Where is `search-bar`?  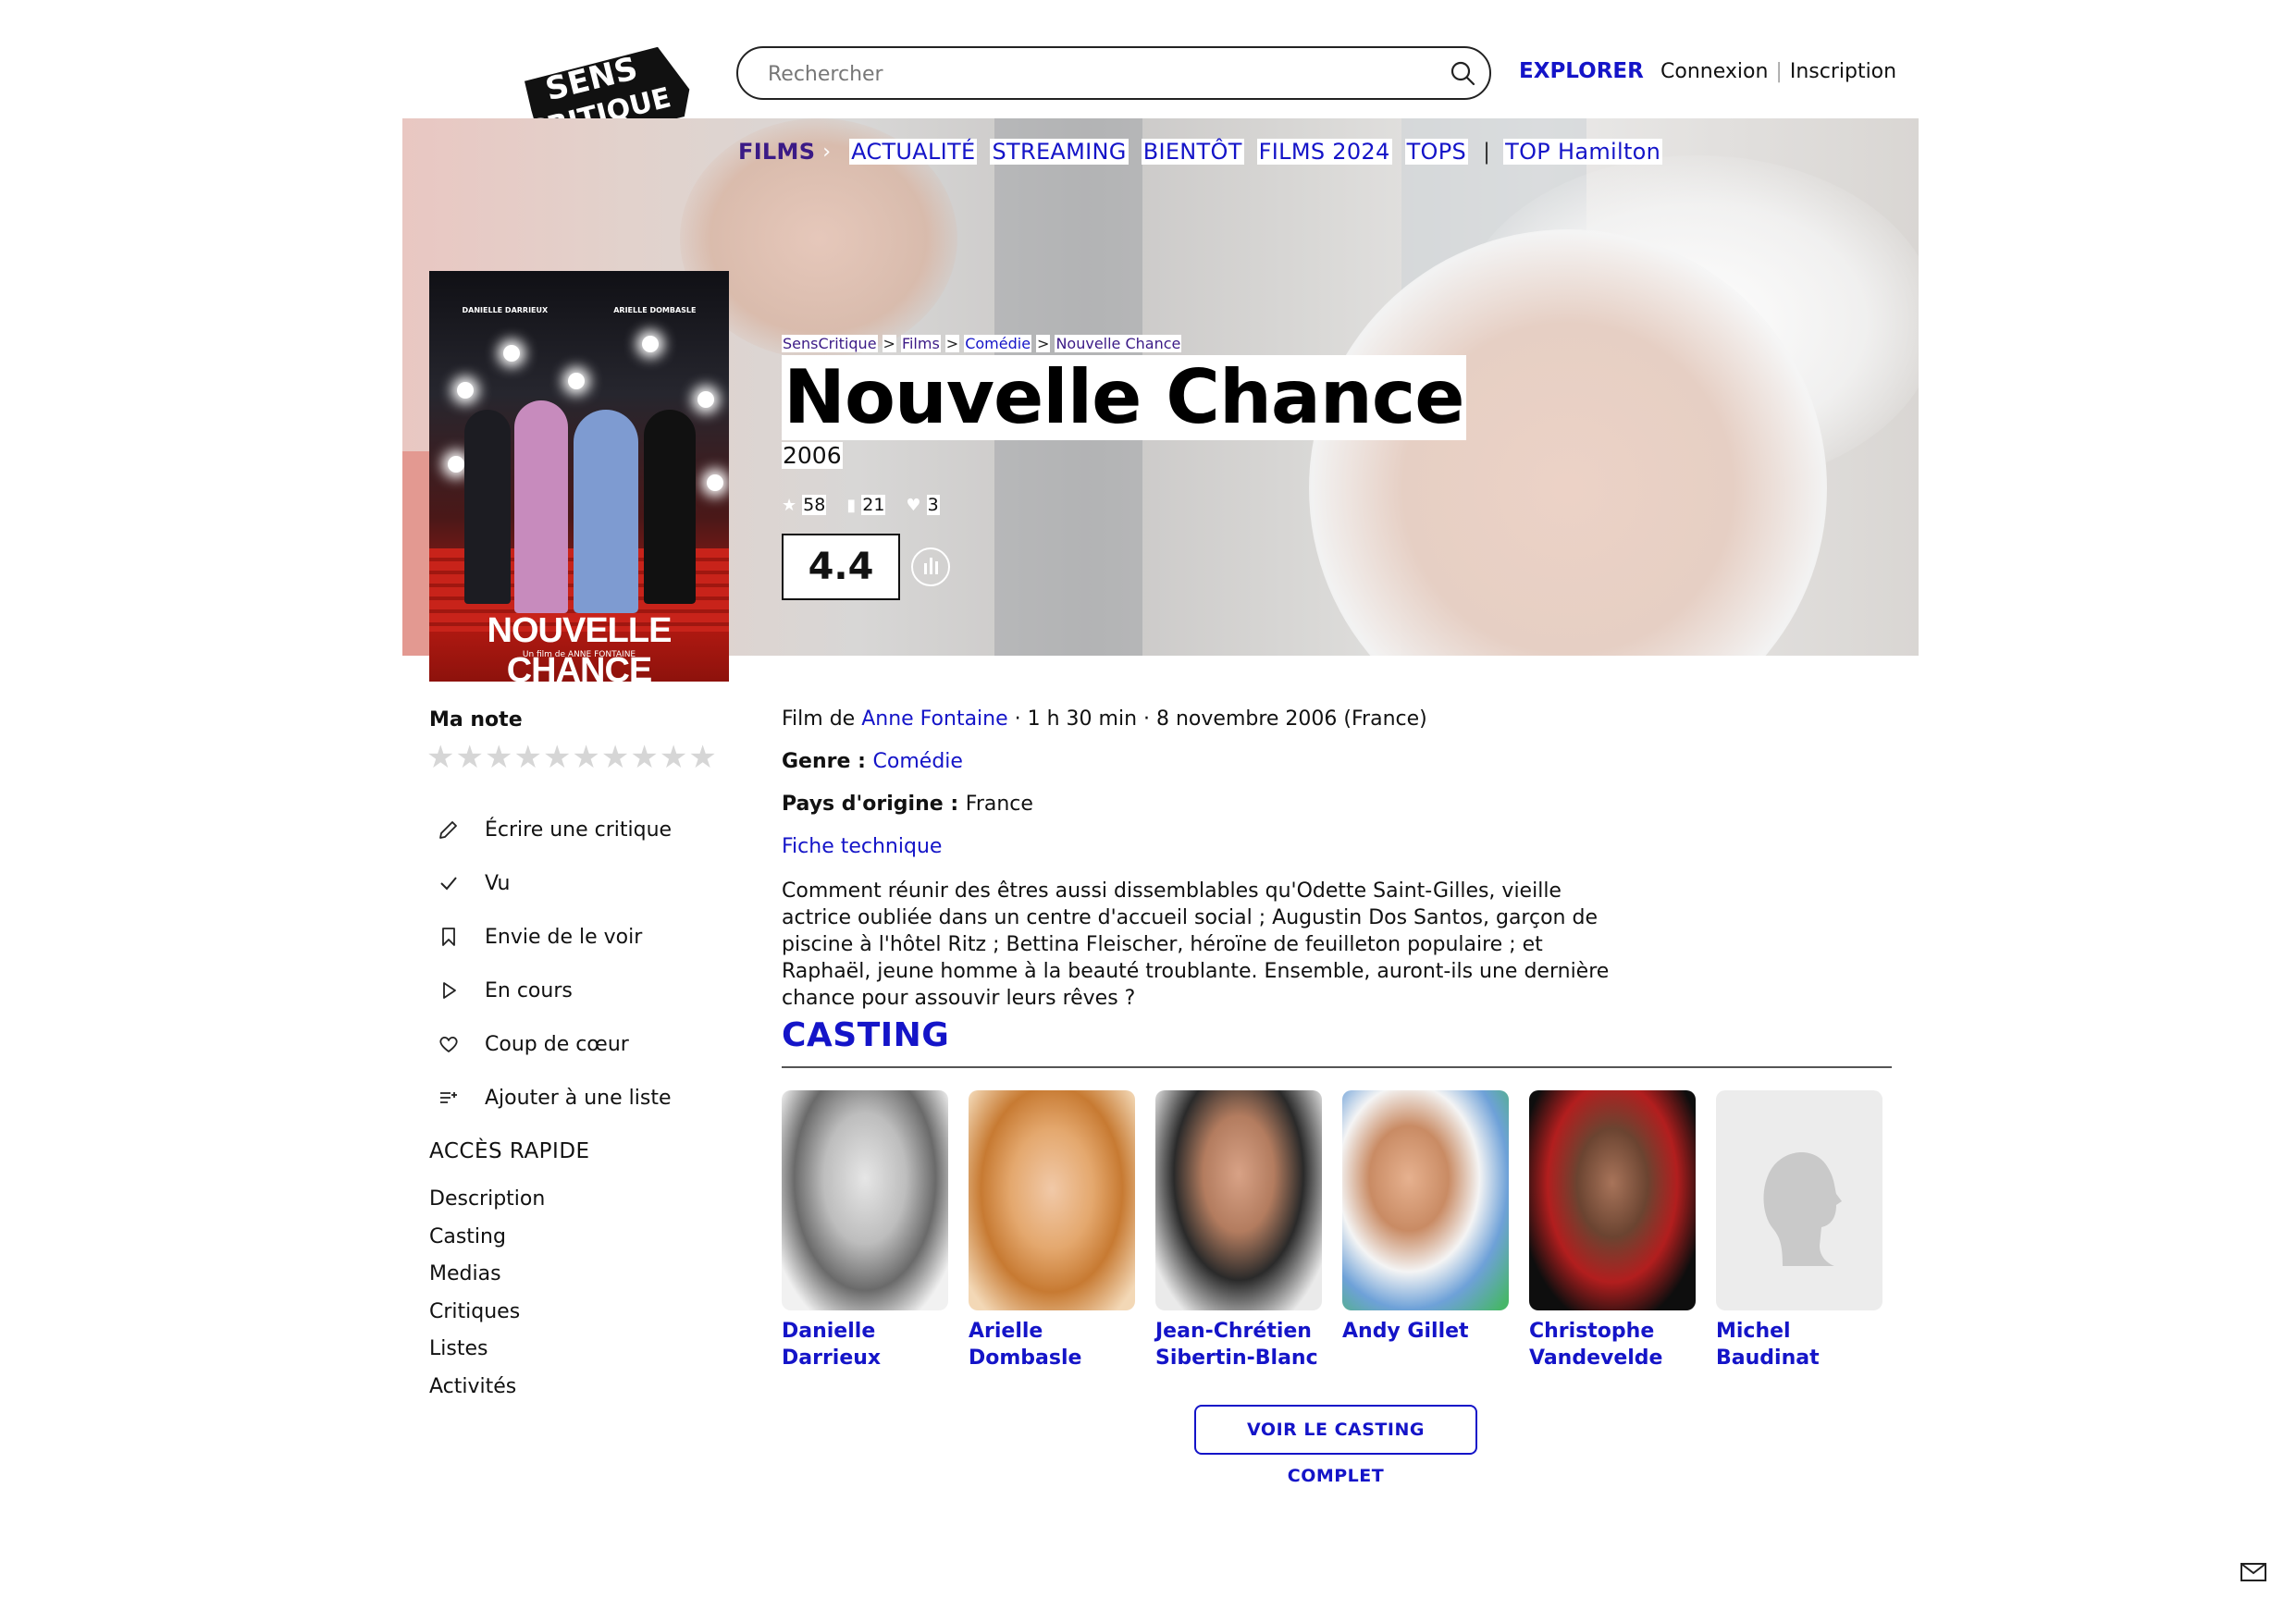 search-bar is located at coordinates (1113, 73).